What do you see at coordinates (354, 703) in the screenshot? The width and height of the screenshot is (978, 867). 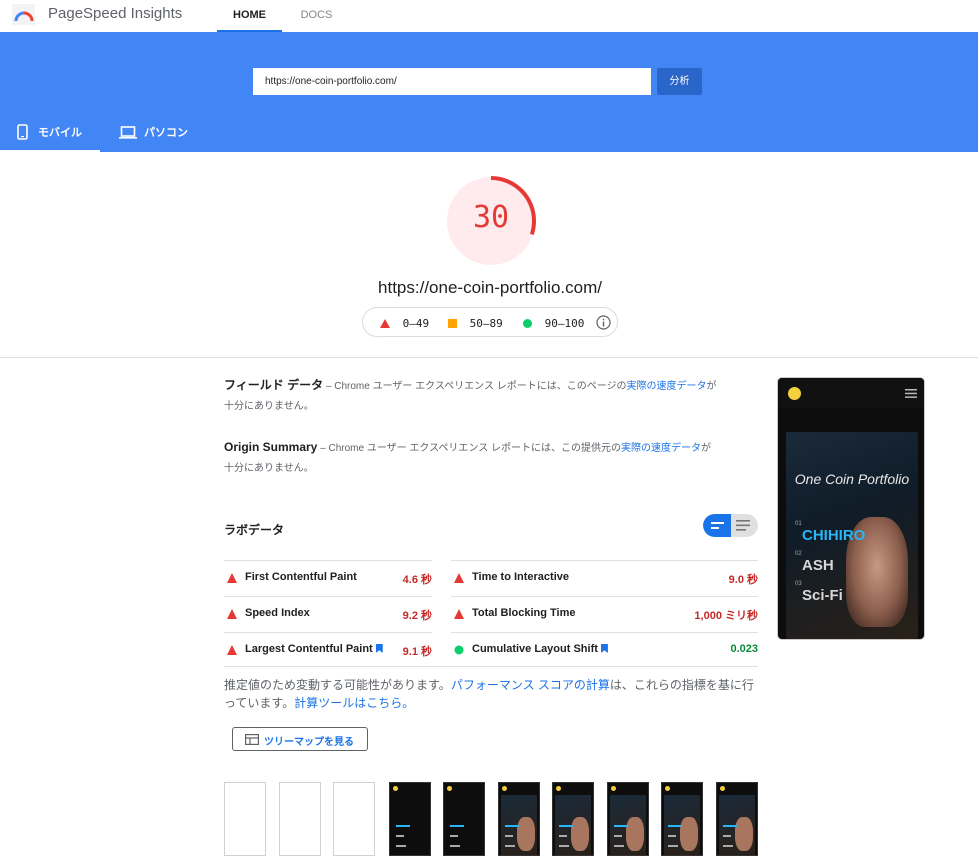 I see `calculator-link: 計算ツールはこちら。` at bounding box center [354, 703].